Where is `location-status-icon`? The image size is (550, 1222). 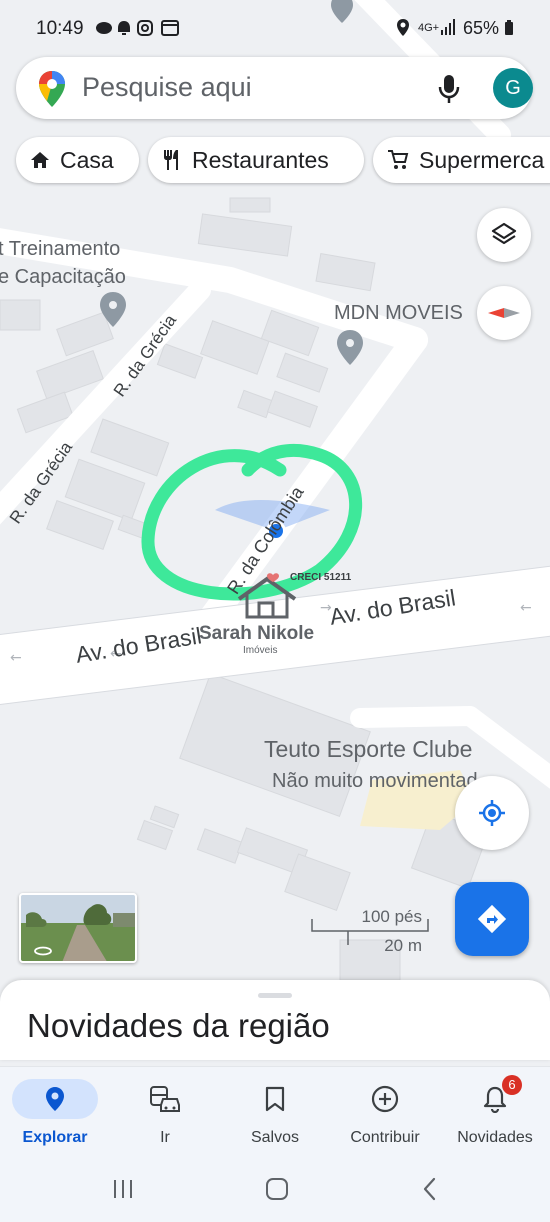 location-status-icon is located at coordinates (403, 30).